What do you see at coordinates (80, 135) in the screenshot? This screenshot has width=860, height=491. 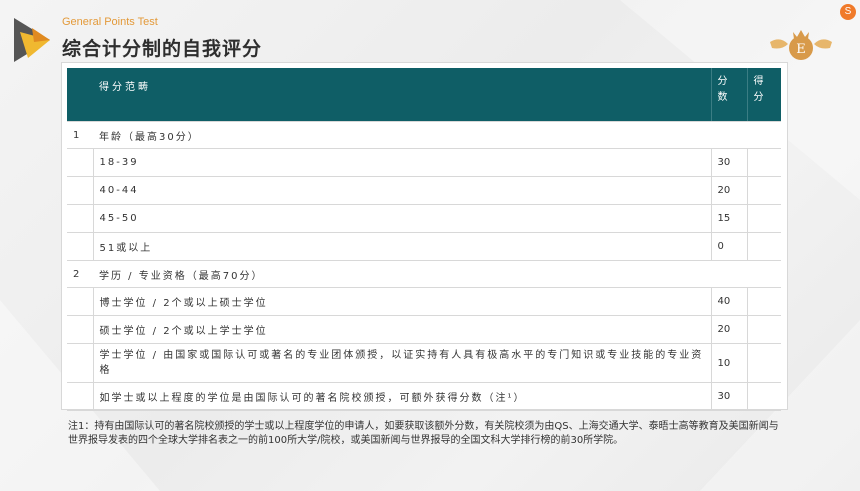 I see `row-number: 1` at bounding box center [80, 135].